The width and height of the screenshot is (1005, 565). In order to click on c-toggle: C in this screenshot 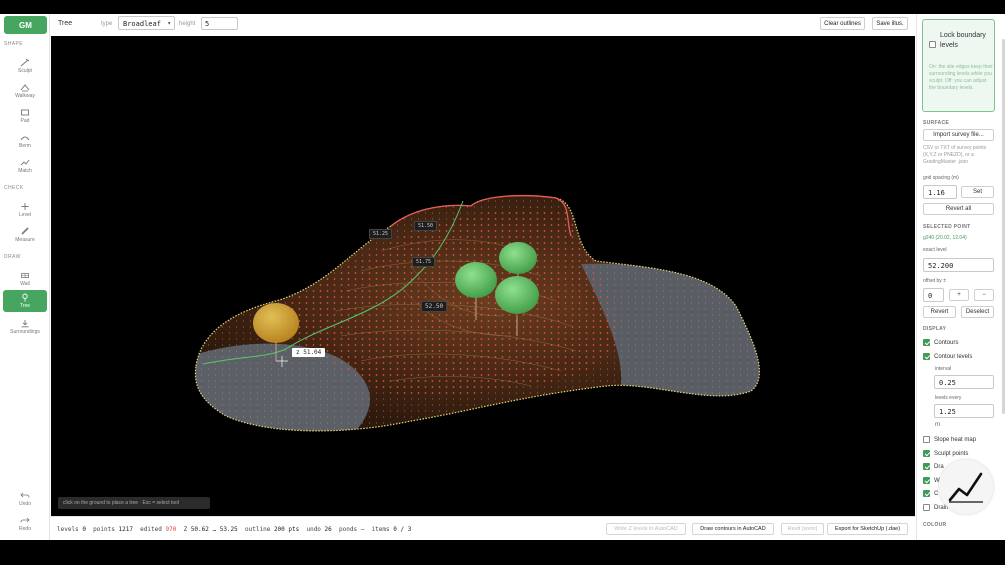, I will do `click(930, 493)`.